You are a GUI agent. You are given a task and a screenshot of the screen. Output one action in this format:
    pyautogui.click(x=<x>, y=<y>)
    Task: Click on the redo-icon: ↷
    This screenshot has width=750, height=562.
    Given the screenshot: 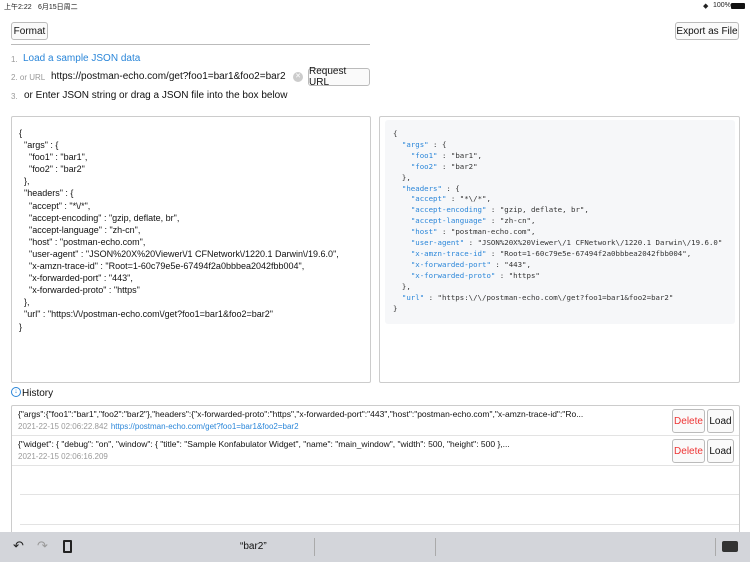 What is the action you would take?
    pyautogui.click(x=42, y=546)
    